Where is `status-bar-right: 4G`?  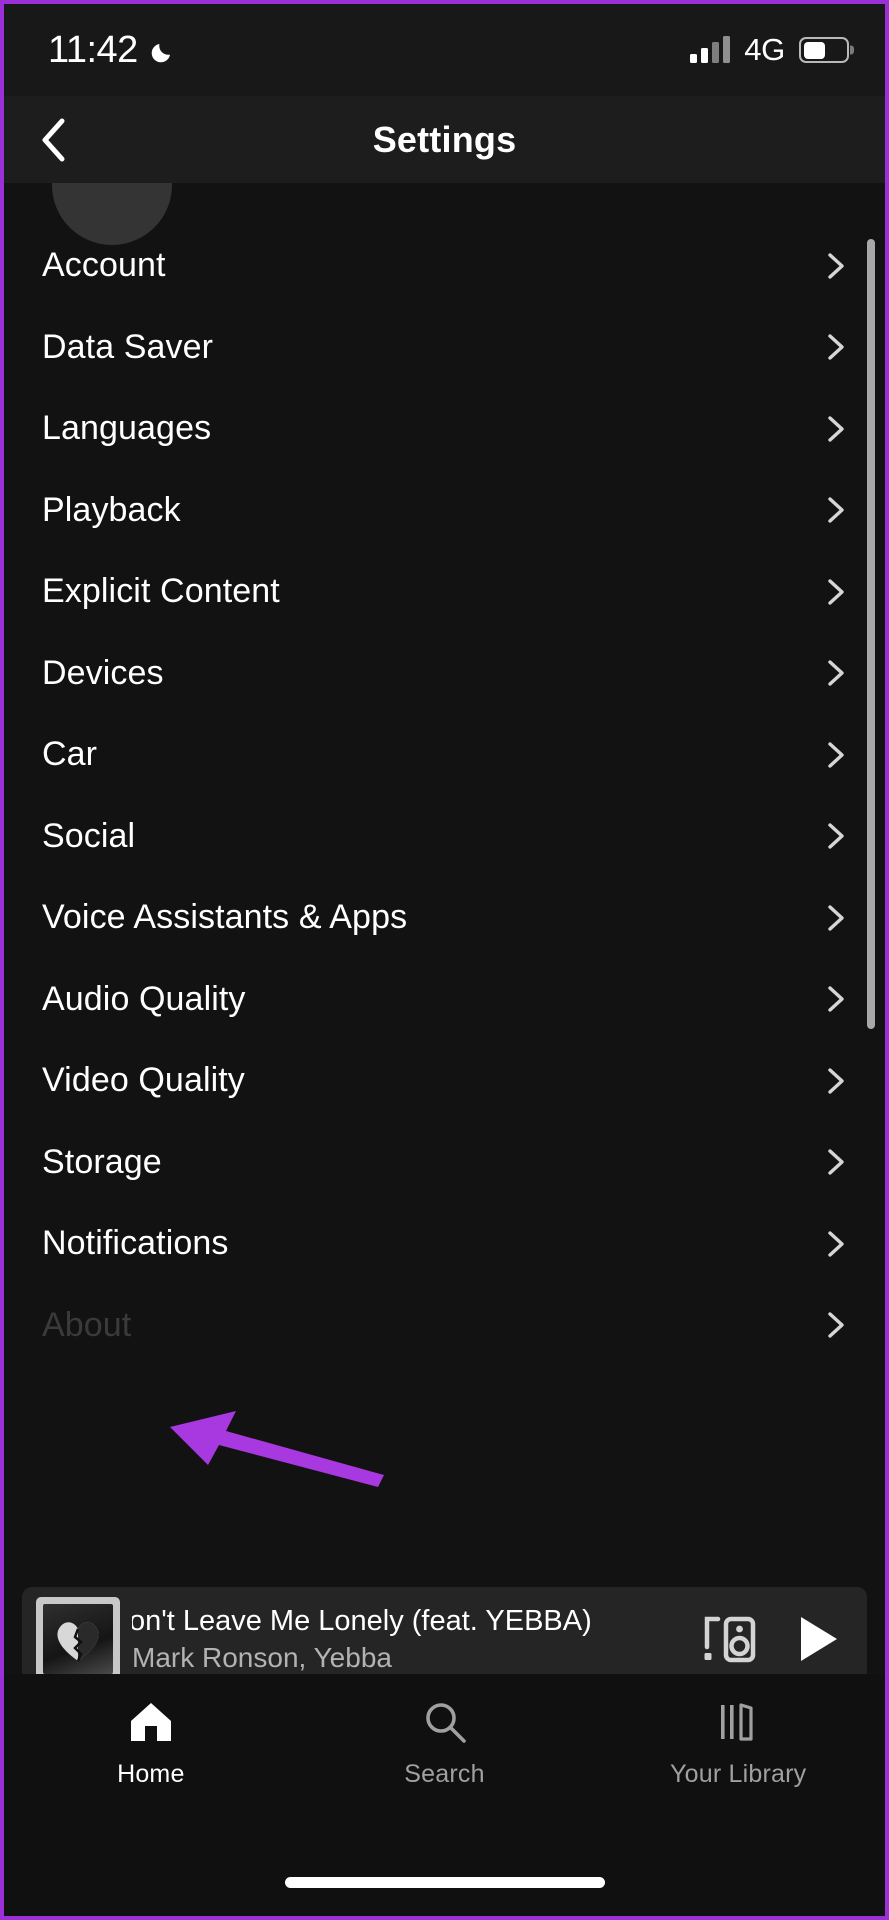
status-bar-right: 4G is located at coordinates (769, 50).